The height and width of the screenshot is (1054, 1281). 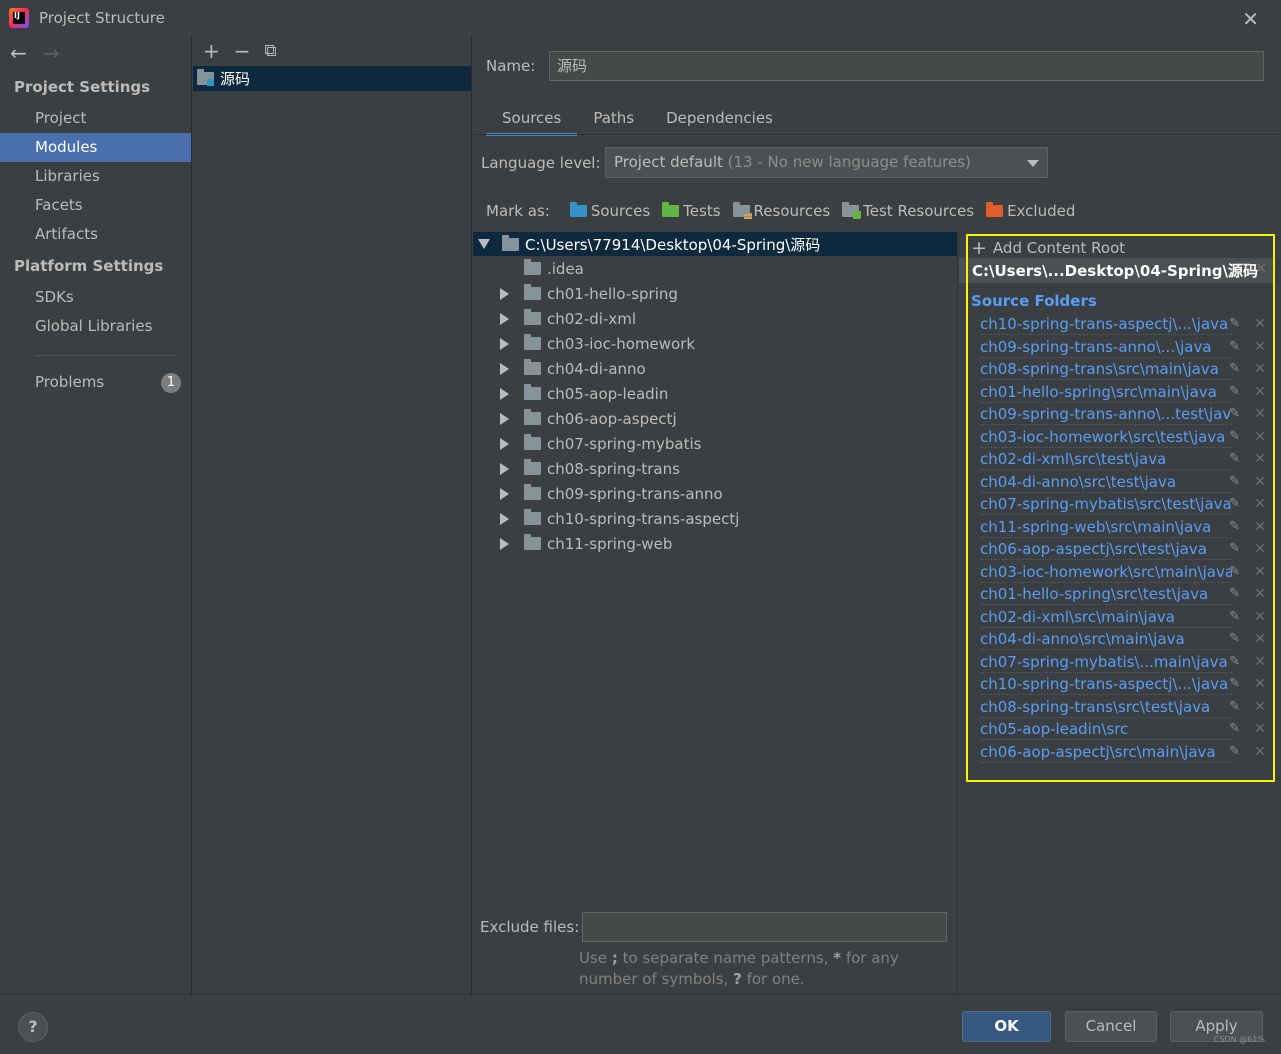 What do you see at coordinates (715, 393) in the screenshot?
I see `tree-row: ch05-aop-leadin` at bounding box center [715, 393].